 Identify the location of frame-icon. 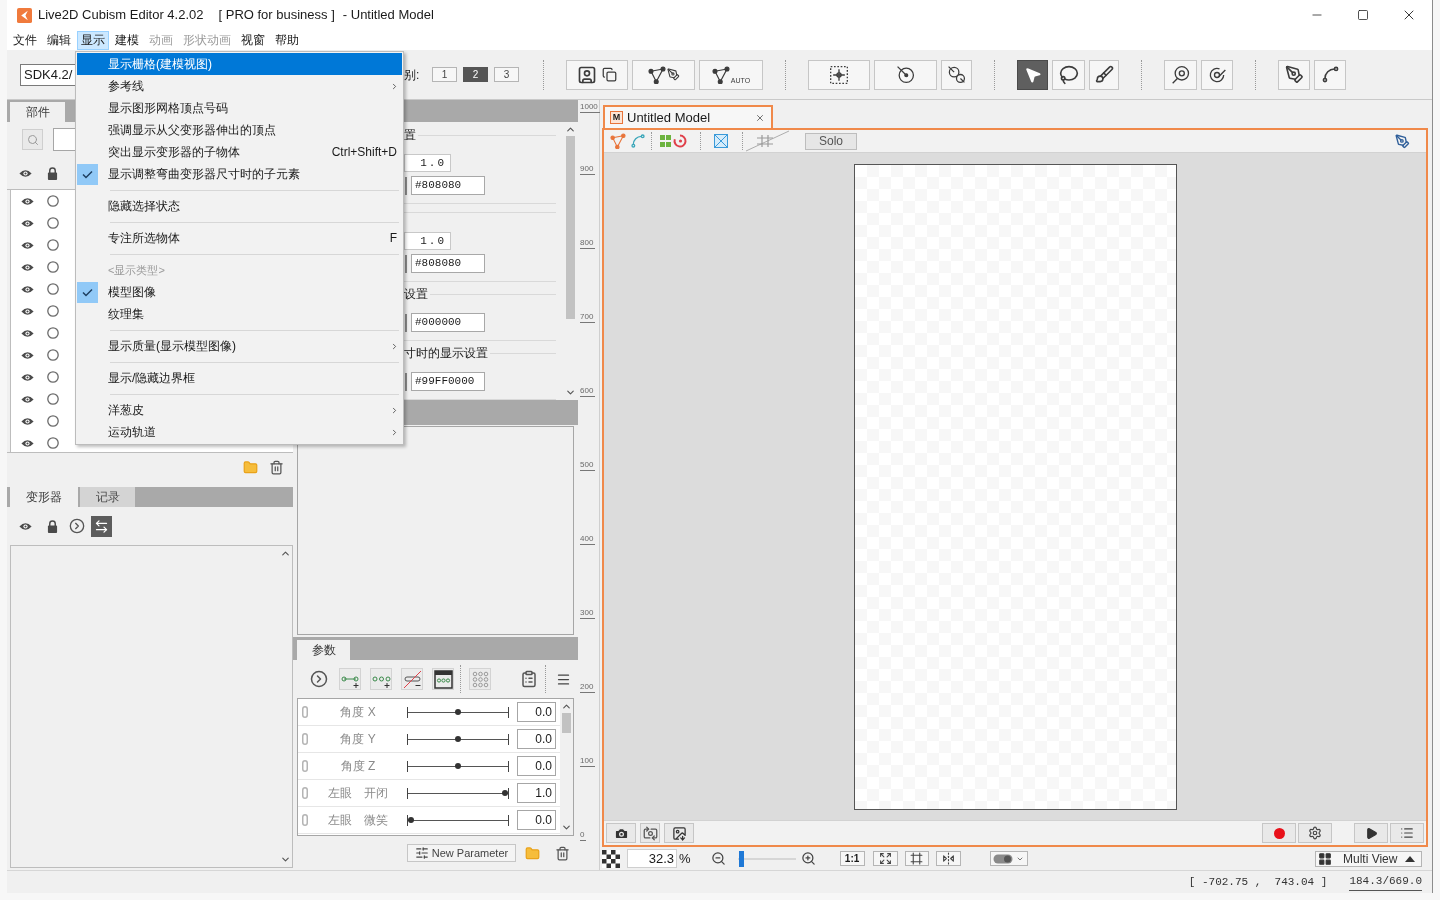
(917, 858).